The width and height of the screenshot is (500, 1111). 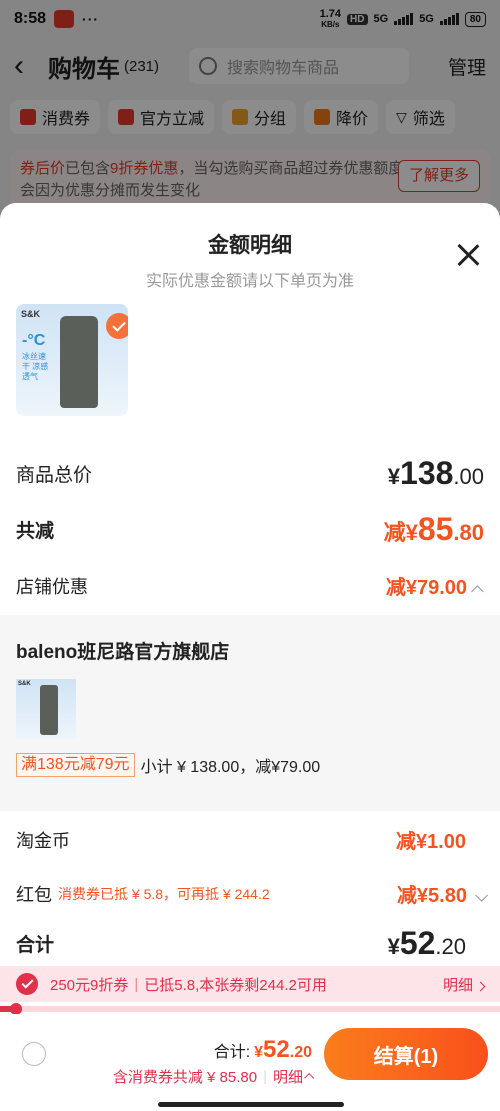 I want to click on row-total-price: 商品总价 ¥138.00, so click(x=250, y=473).